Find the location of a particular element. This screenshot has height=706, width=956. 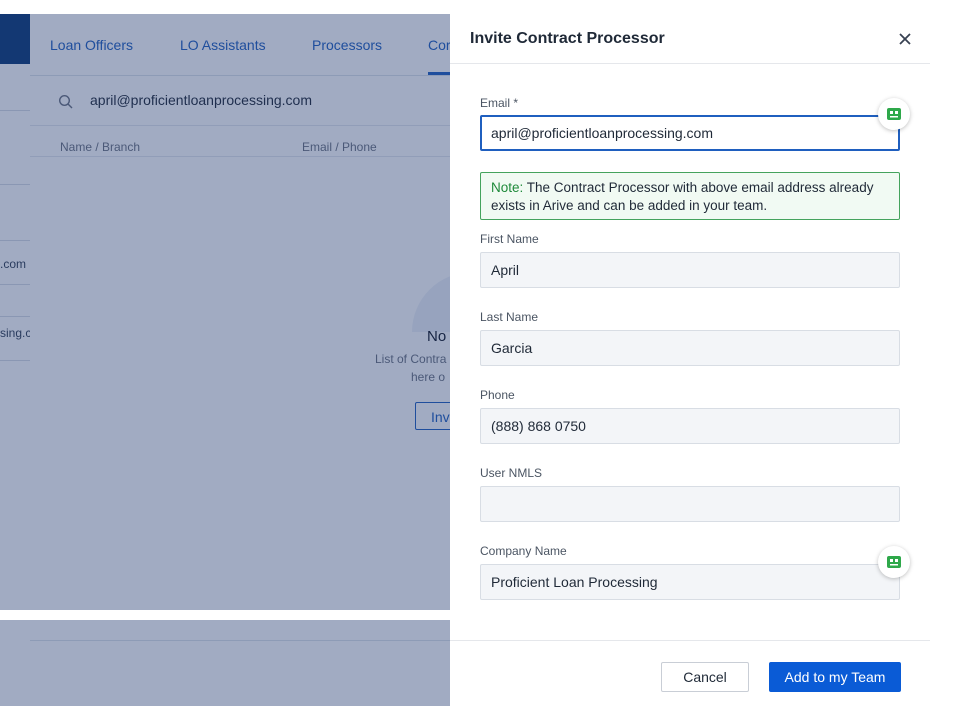

modal-footer: Cancel Add to my Team is located at coordinates (690, 673).